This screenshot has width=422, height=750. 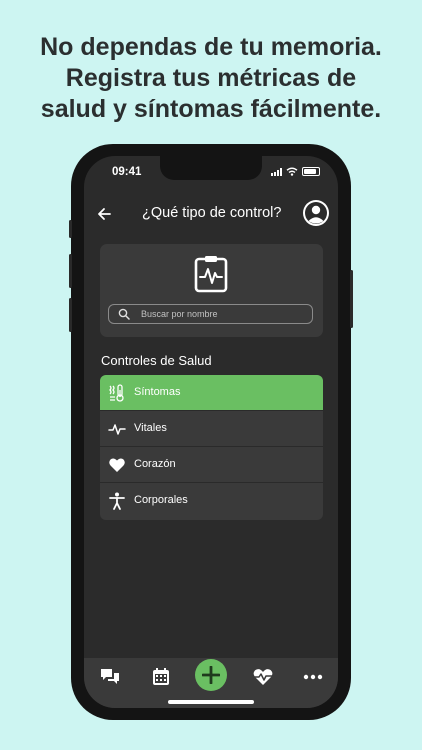 I want to click on back-arrow-icon, so click(x=104, y=214).